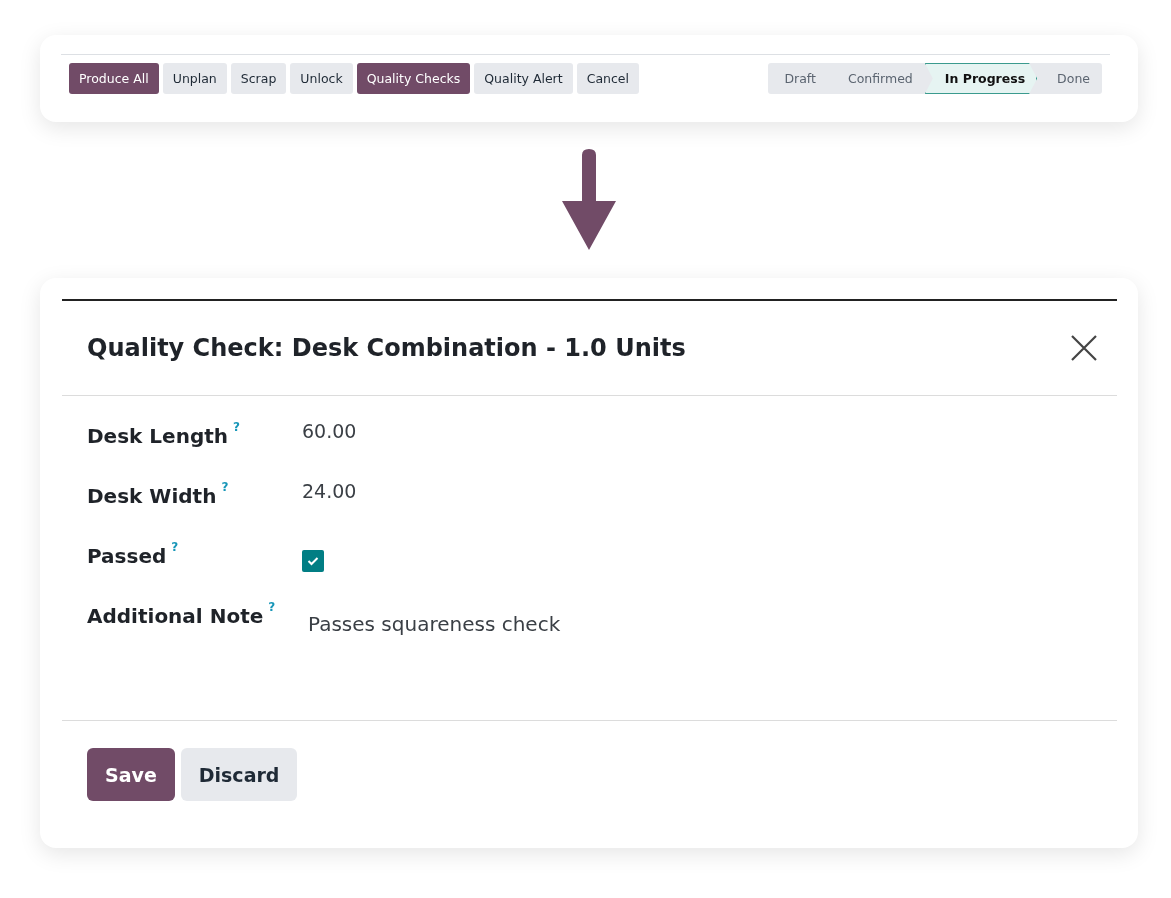 This screenshot has height=898, width=1171. What do you see at coordinates (1084, 348) in the screenshot?
I see `close-icon` at bounding box center [1084, 348].